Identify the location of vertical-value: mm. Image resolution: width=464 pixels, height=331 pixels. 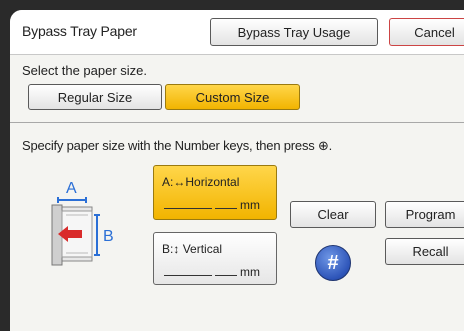
(212, 272).